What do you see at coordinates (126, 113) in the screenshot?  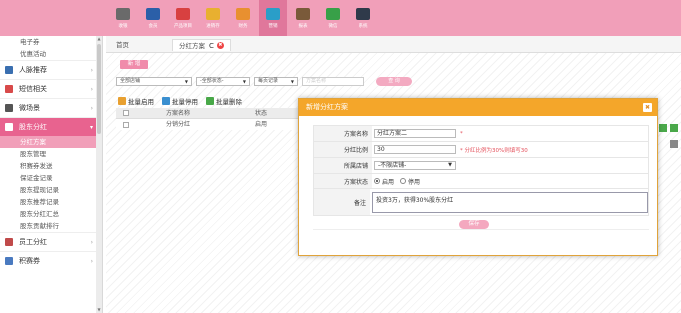 I see `select-all-checkbox` at bounding box center [126, 113].